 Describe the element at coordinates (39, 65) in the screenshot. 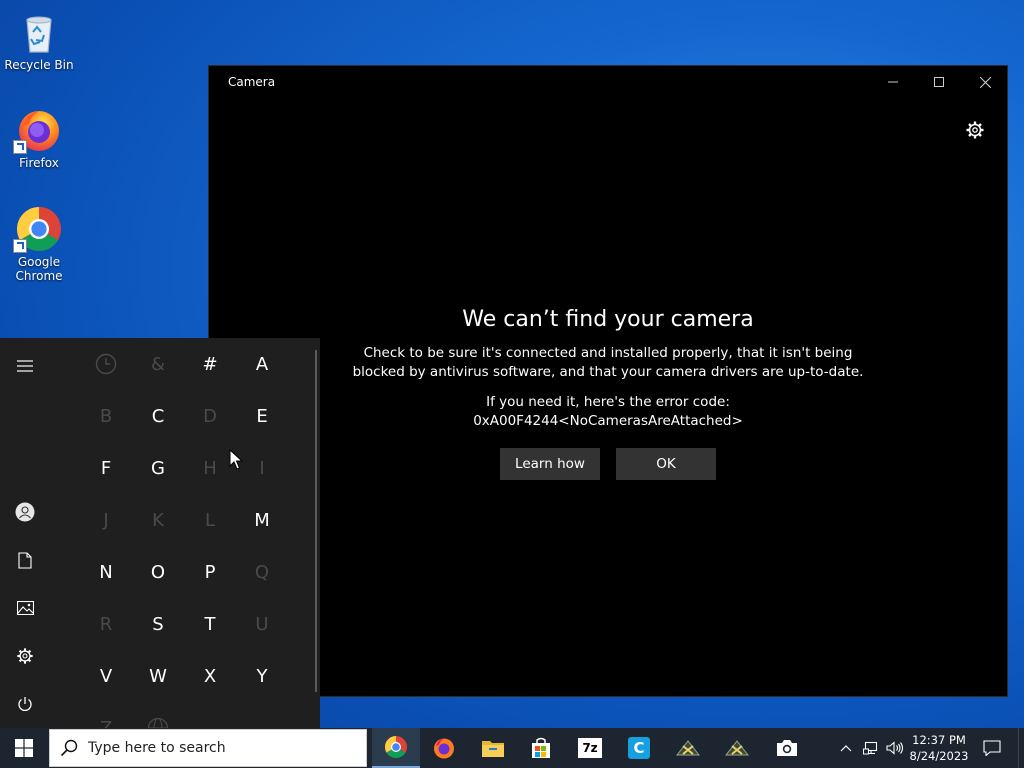

I see `desktop-icon-label: Recycle Bin` at that location.